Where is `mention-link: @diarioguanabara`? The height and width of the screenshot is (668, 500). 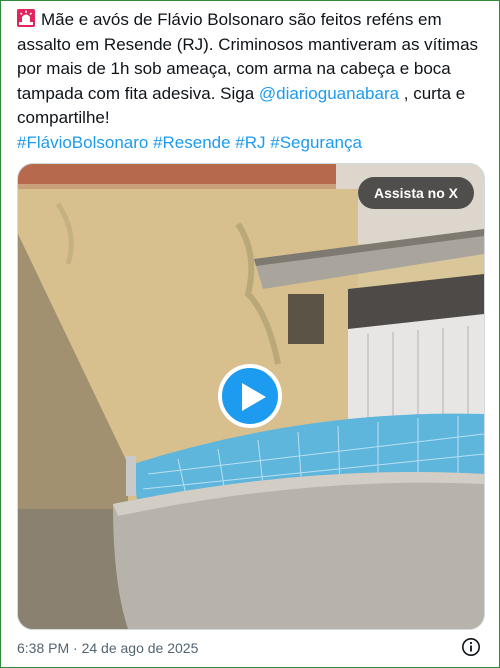 mention-link: @diarioguanabara is located at coordinates (329, 93).